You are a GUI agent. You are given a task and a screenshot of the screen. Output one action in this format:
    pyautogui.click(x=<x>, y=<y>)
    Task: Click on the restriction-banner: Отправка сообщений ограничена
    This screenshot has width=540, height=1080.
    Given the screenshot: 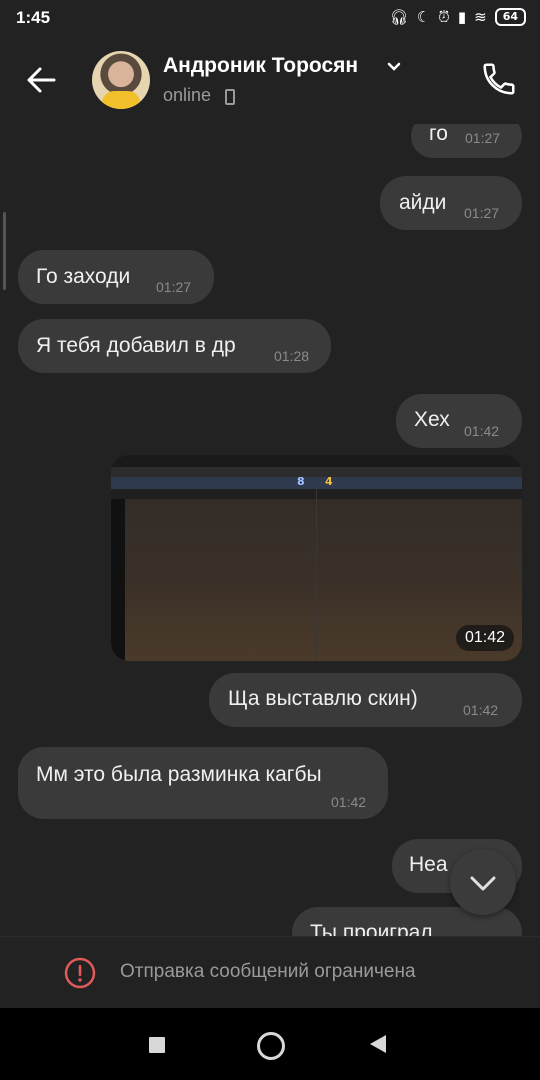 What is the action you would take?
    pyautogui.click(x=270, y=972)
    